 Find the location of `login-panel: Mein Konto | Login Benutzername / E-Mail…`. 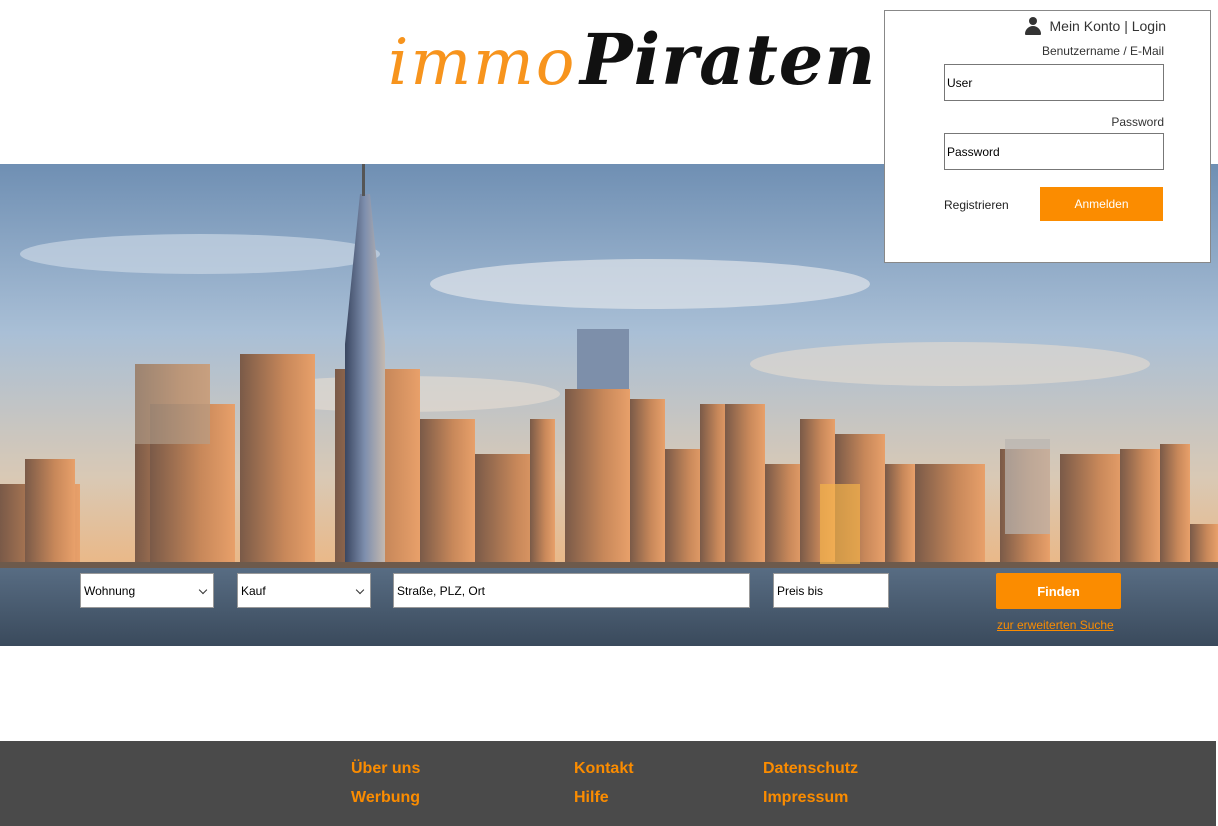

login-panel: Mein Konto | Login Benutzername / E-Mail… is located at coordinates (1047, 136).